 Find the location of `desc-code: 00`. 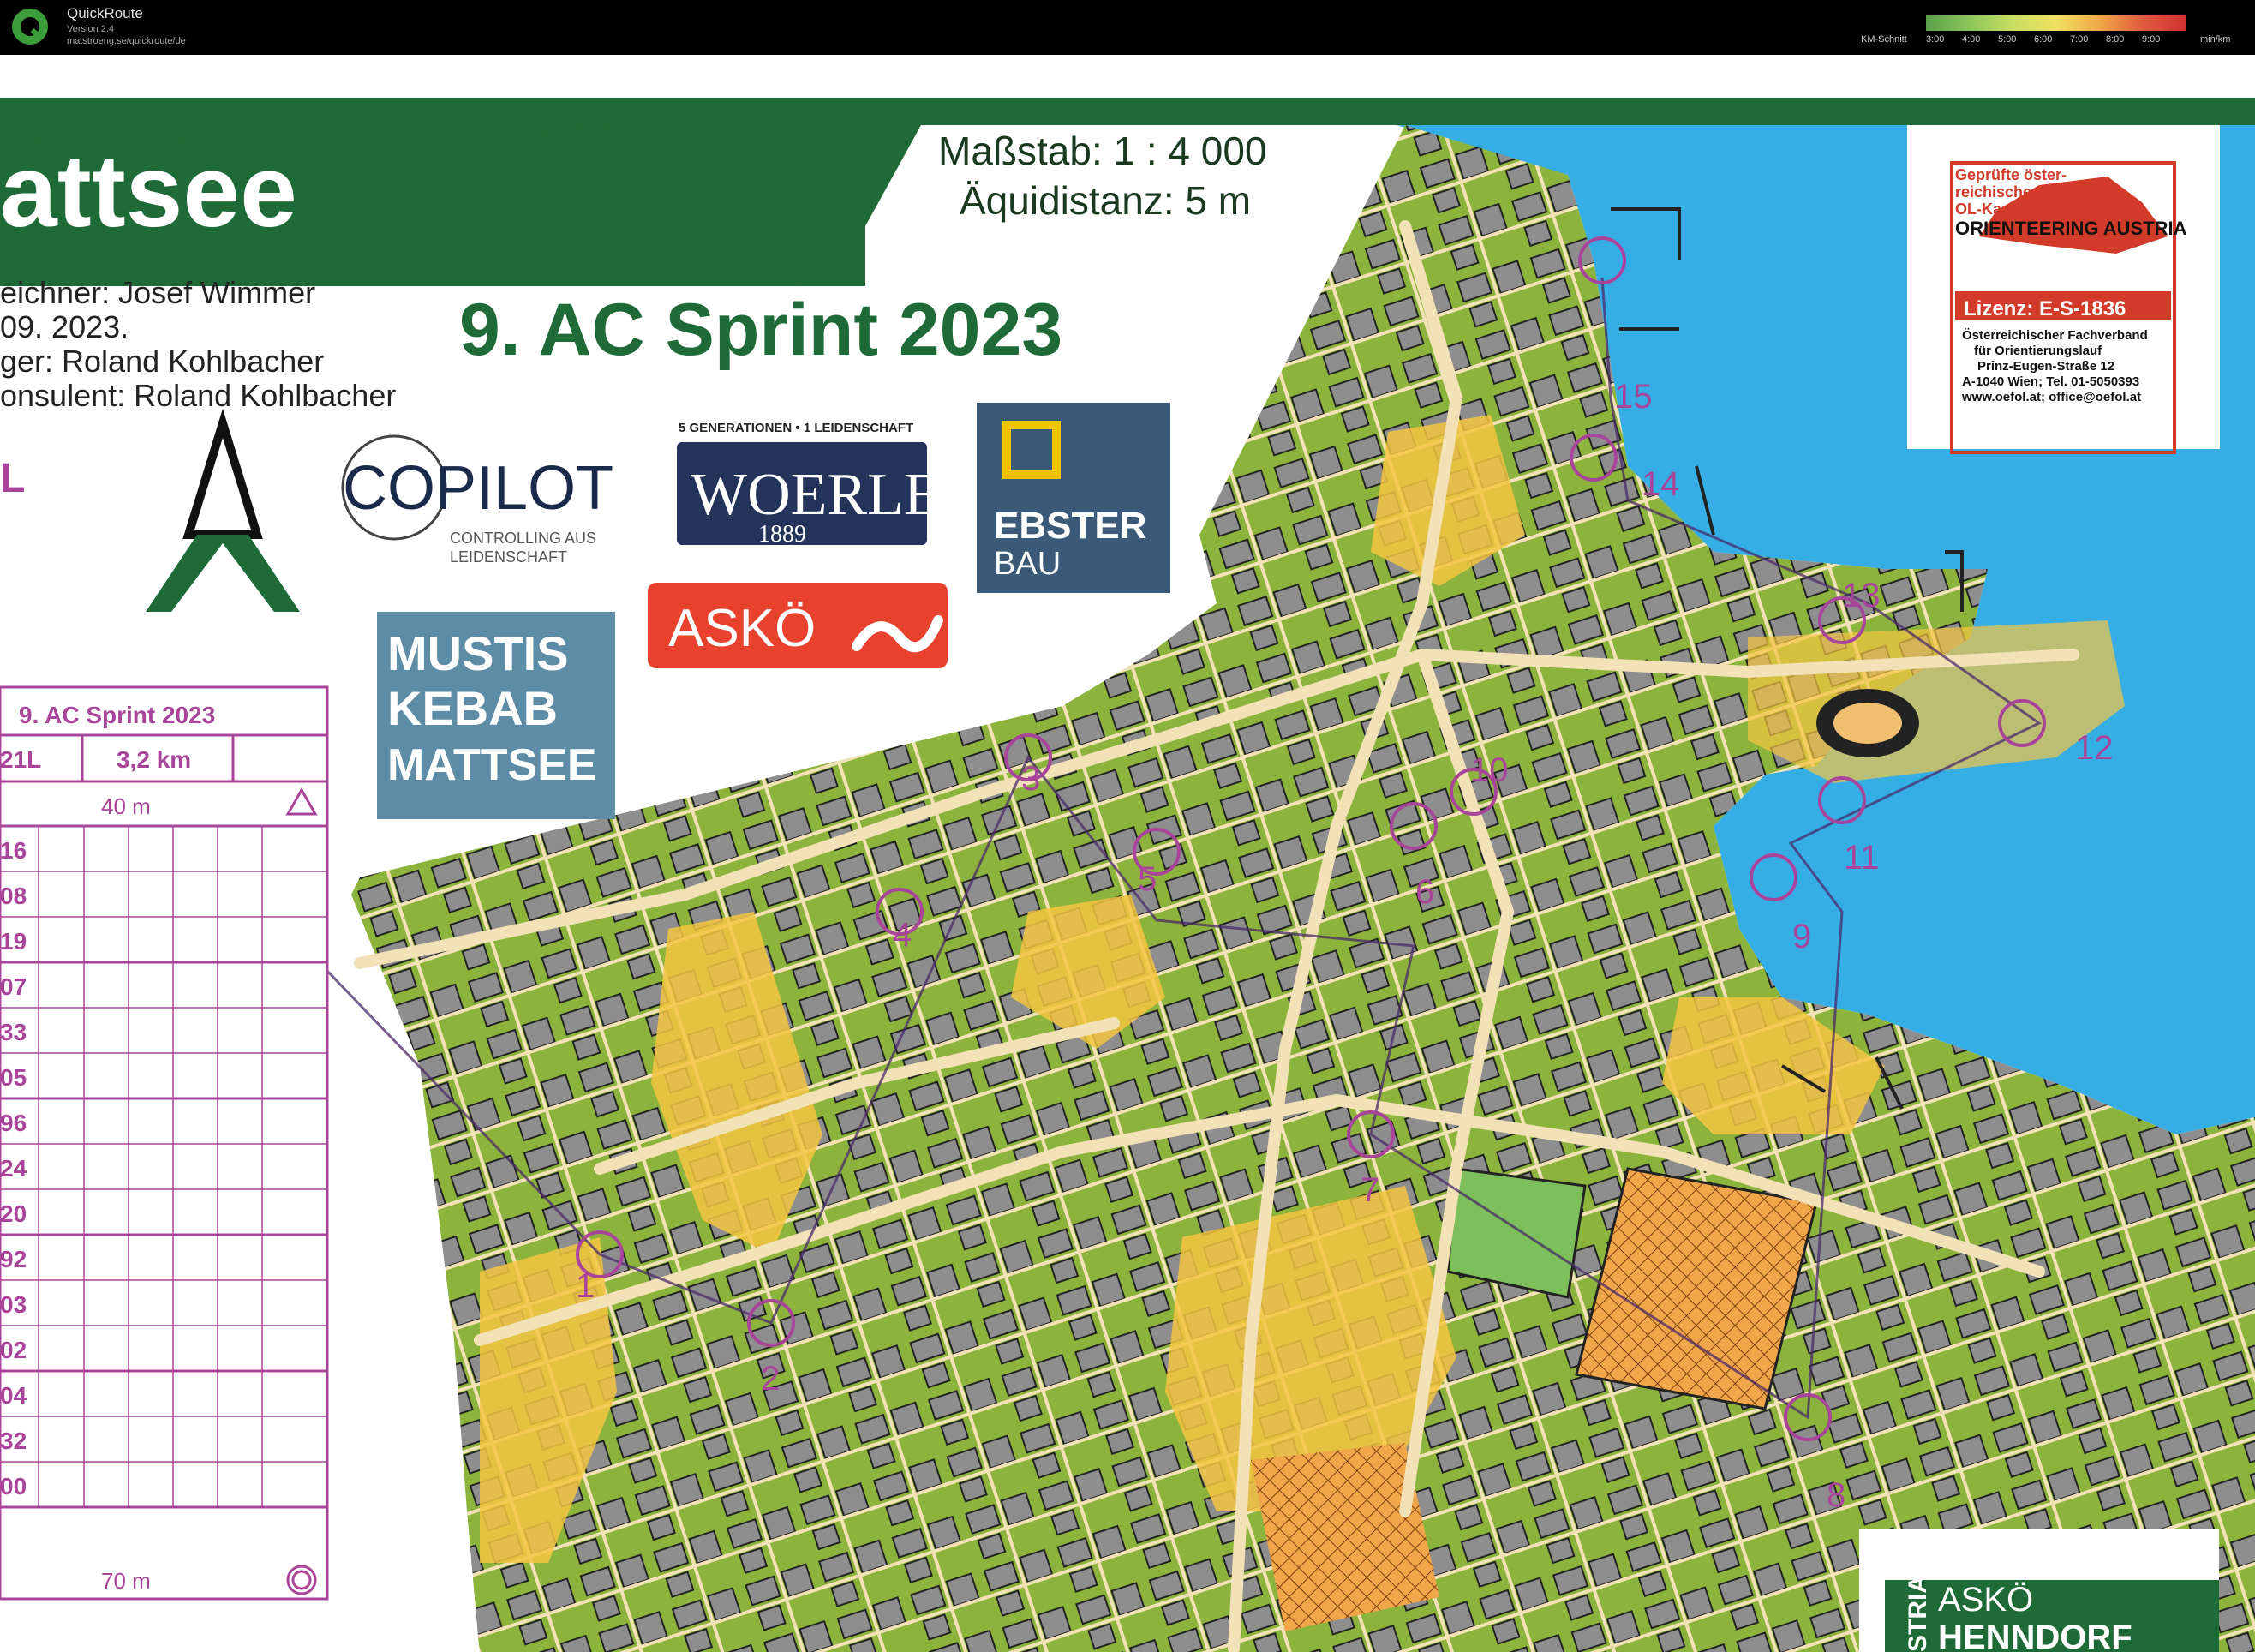

desc-code: 00 is located at coordinates (14, 1486).